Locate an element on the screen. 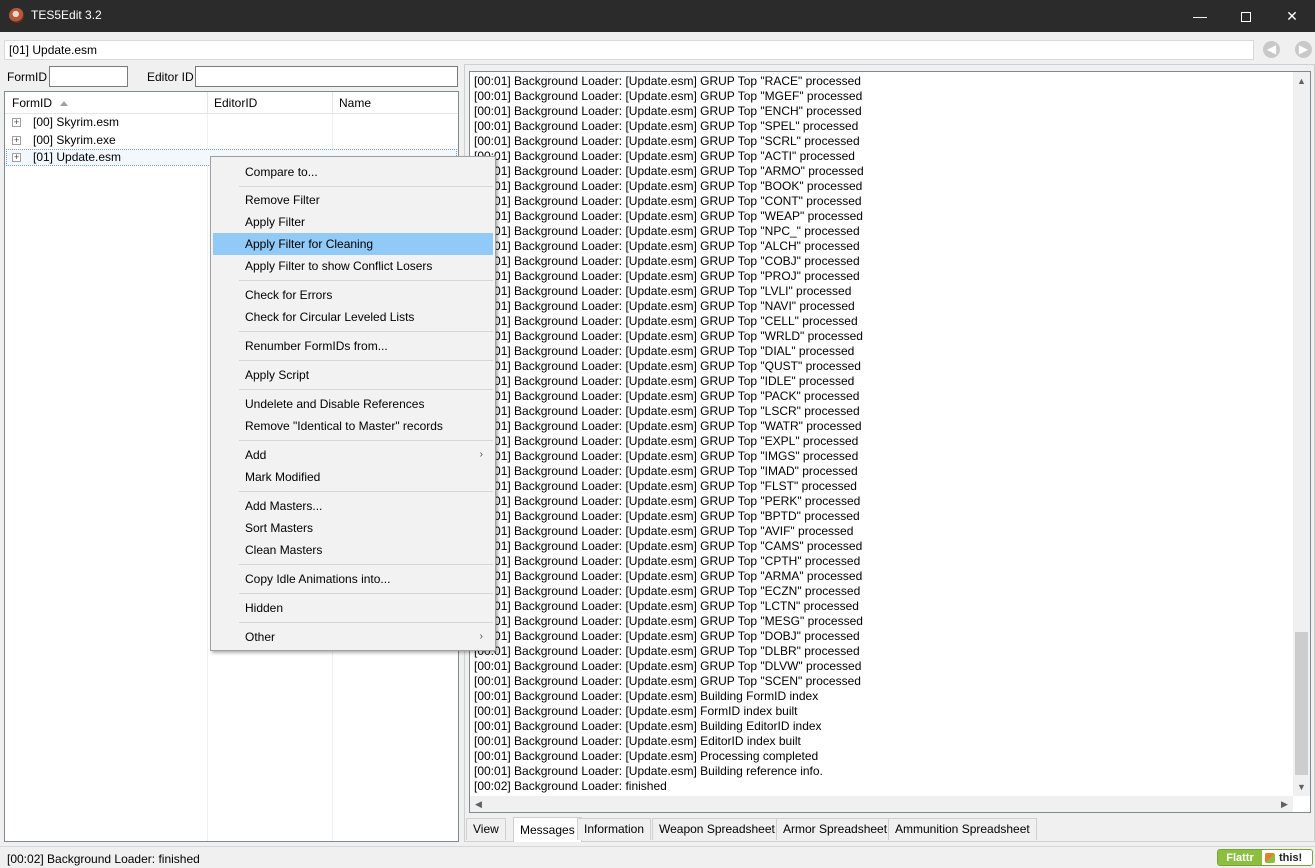 The image size is (1315, 868). scroll-up-icon: ▲ is located at coordinates (1301, 81).